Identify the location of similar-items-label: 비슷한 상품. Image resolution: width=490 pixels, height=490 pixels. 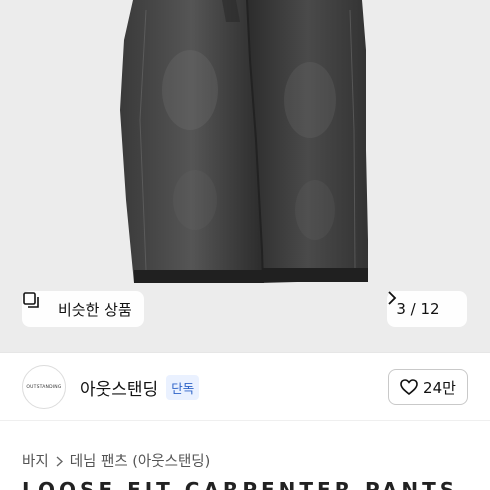
(95, 309).